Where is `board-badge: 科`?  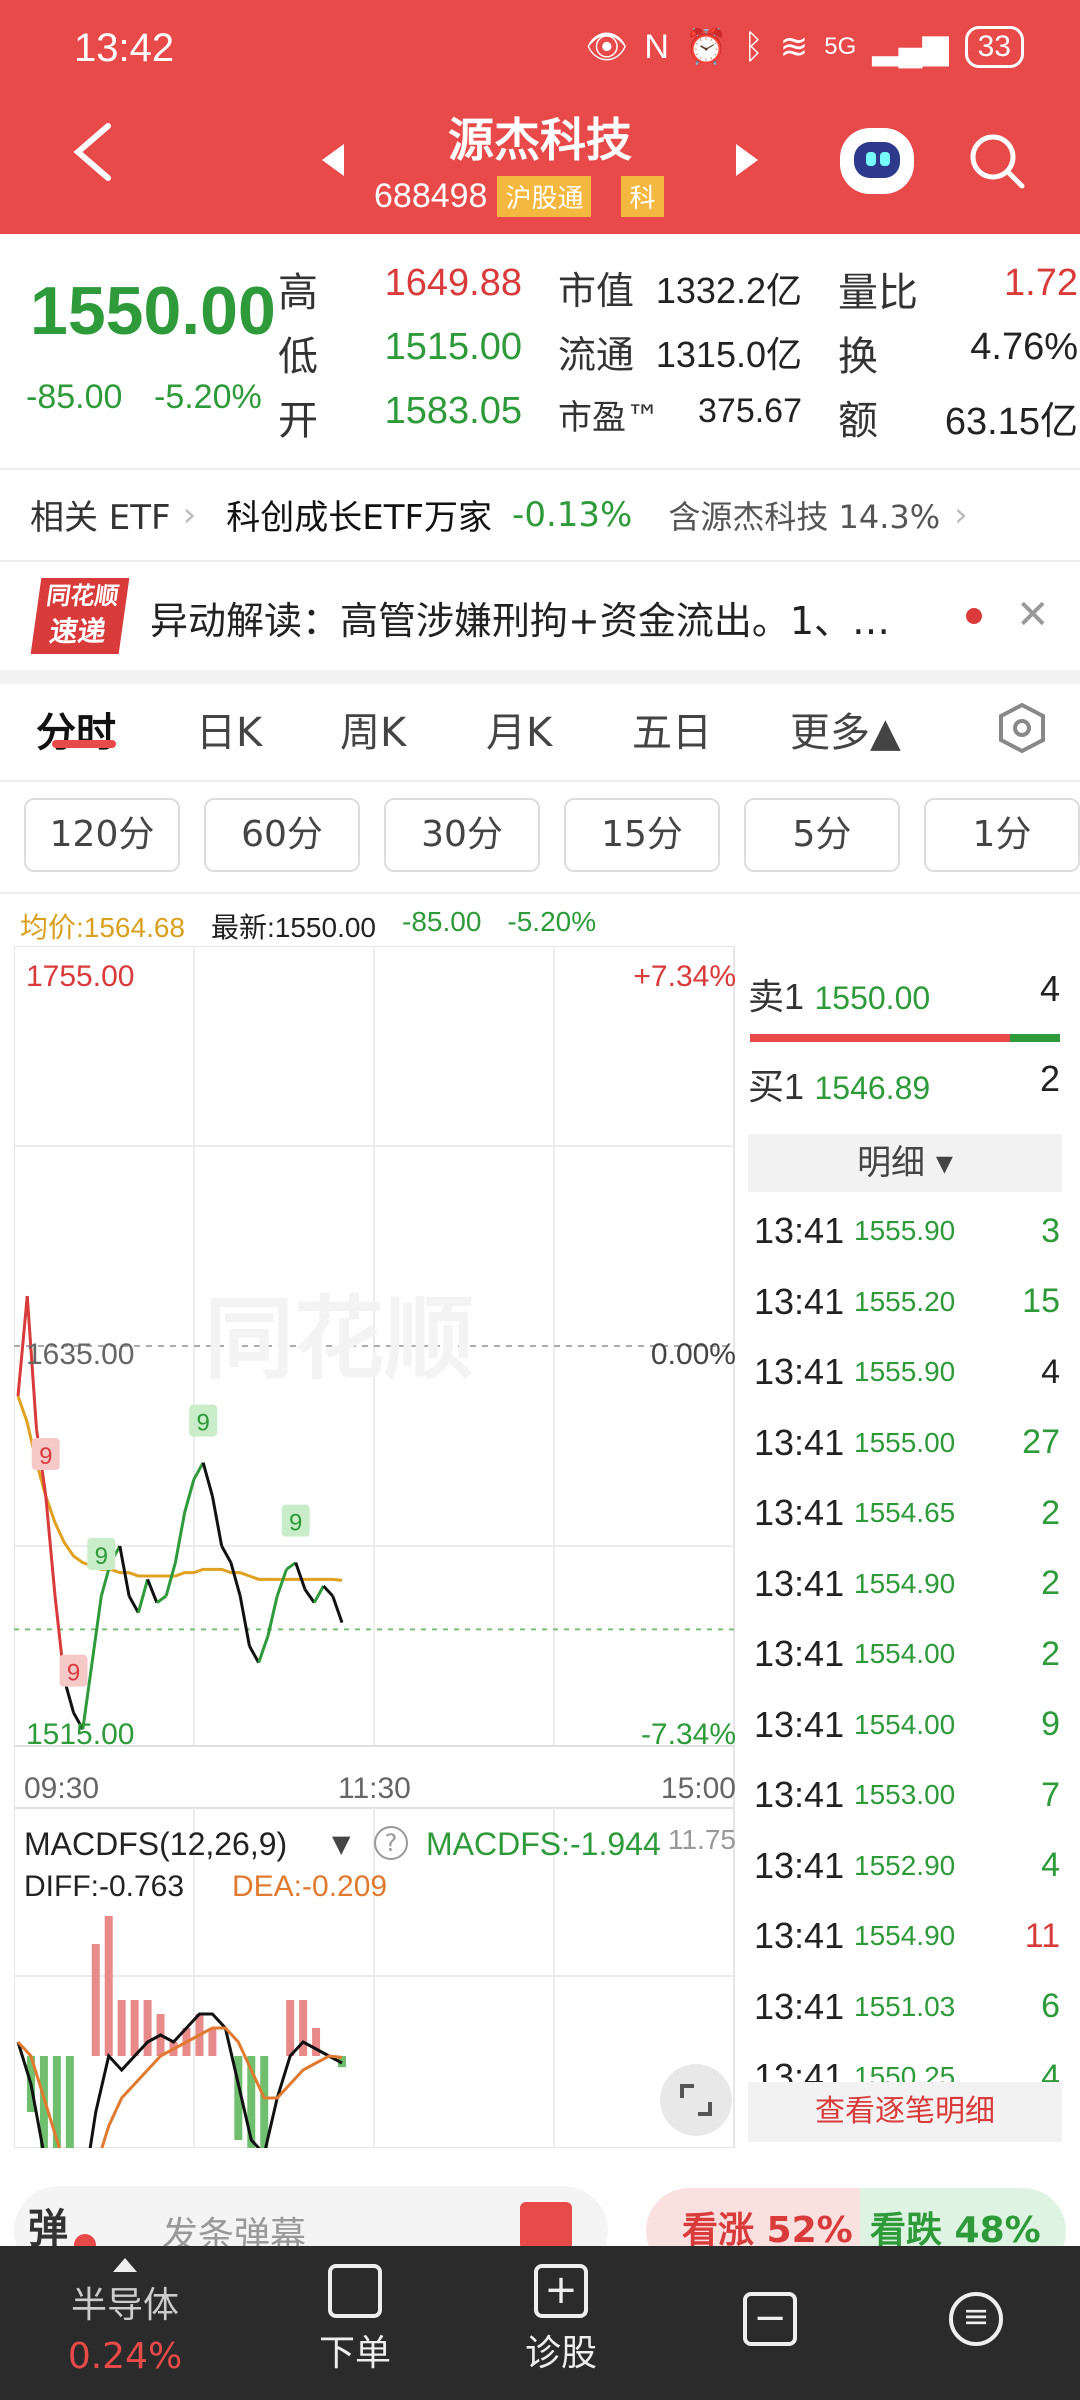
board-badge: 科 is located at coordinates (642, 196).